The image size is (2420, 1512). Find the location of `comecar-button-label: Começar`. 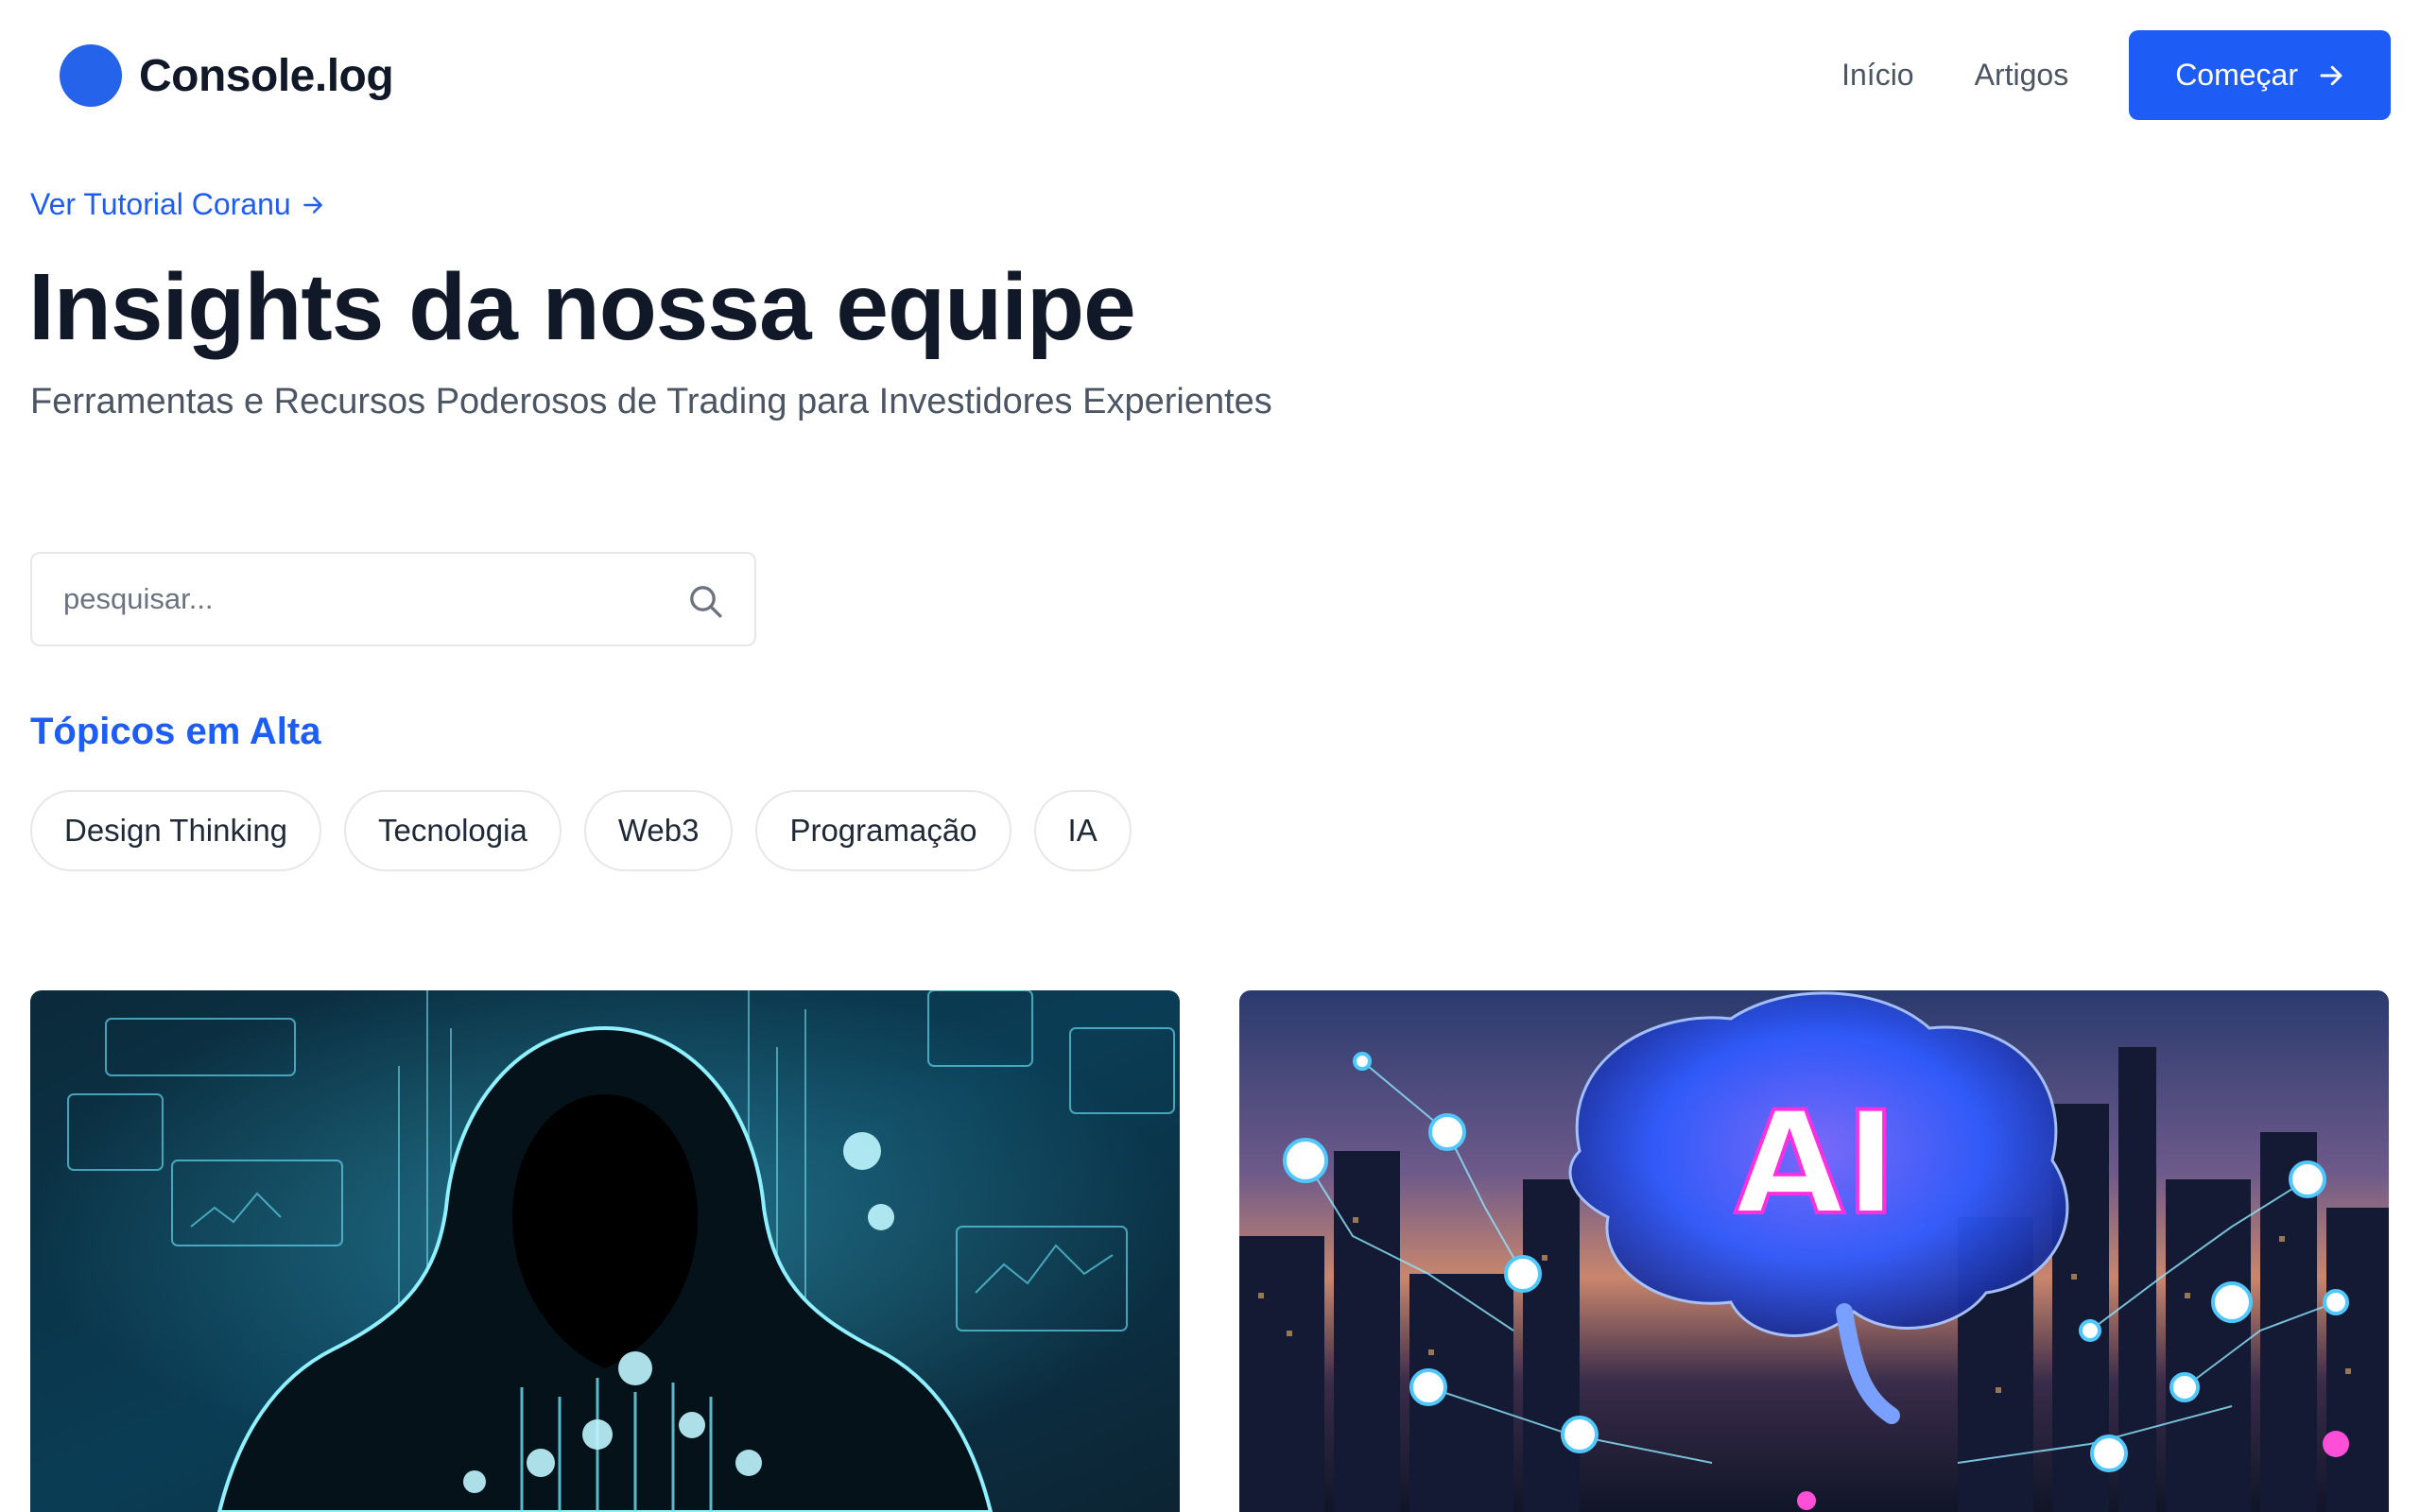

comecar-button-label: Começar is located at coordinates (2236, 75).